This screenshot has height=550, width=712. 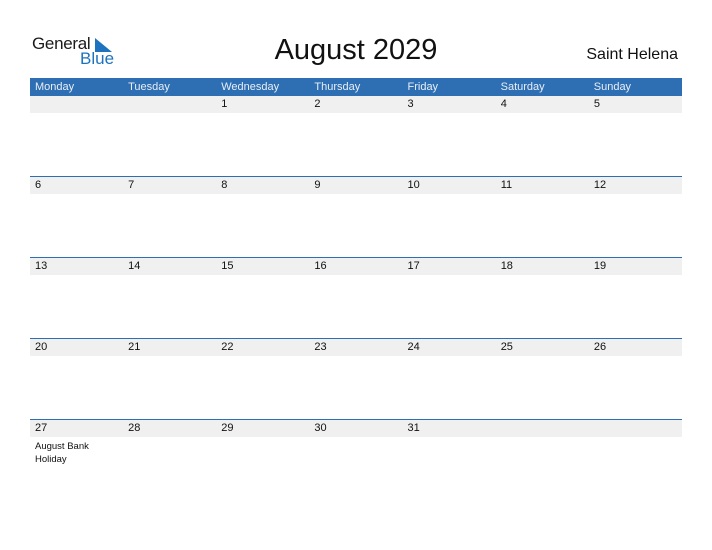 What do you see at coordinates (224, 104) in the screenshot?
I see `day-number: 1` at bounding box center [224, 104].